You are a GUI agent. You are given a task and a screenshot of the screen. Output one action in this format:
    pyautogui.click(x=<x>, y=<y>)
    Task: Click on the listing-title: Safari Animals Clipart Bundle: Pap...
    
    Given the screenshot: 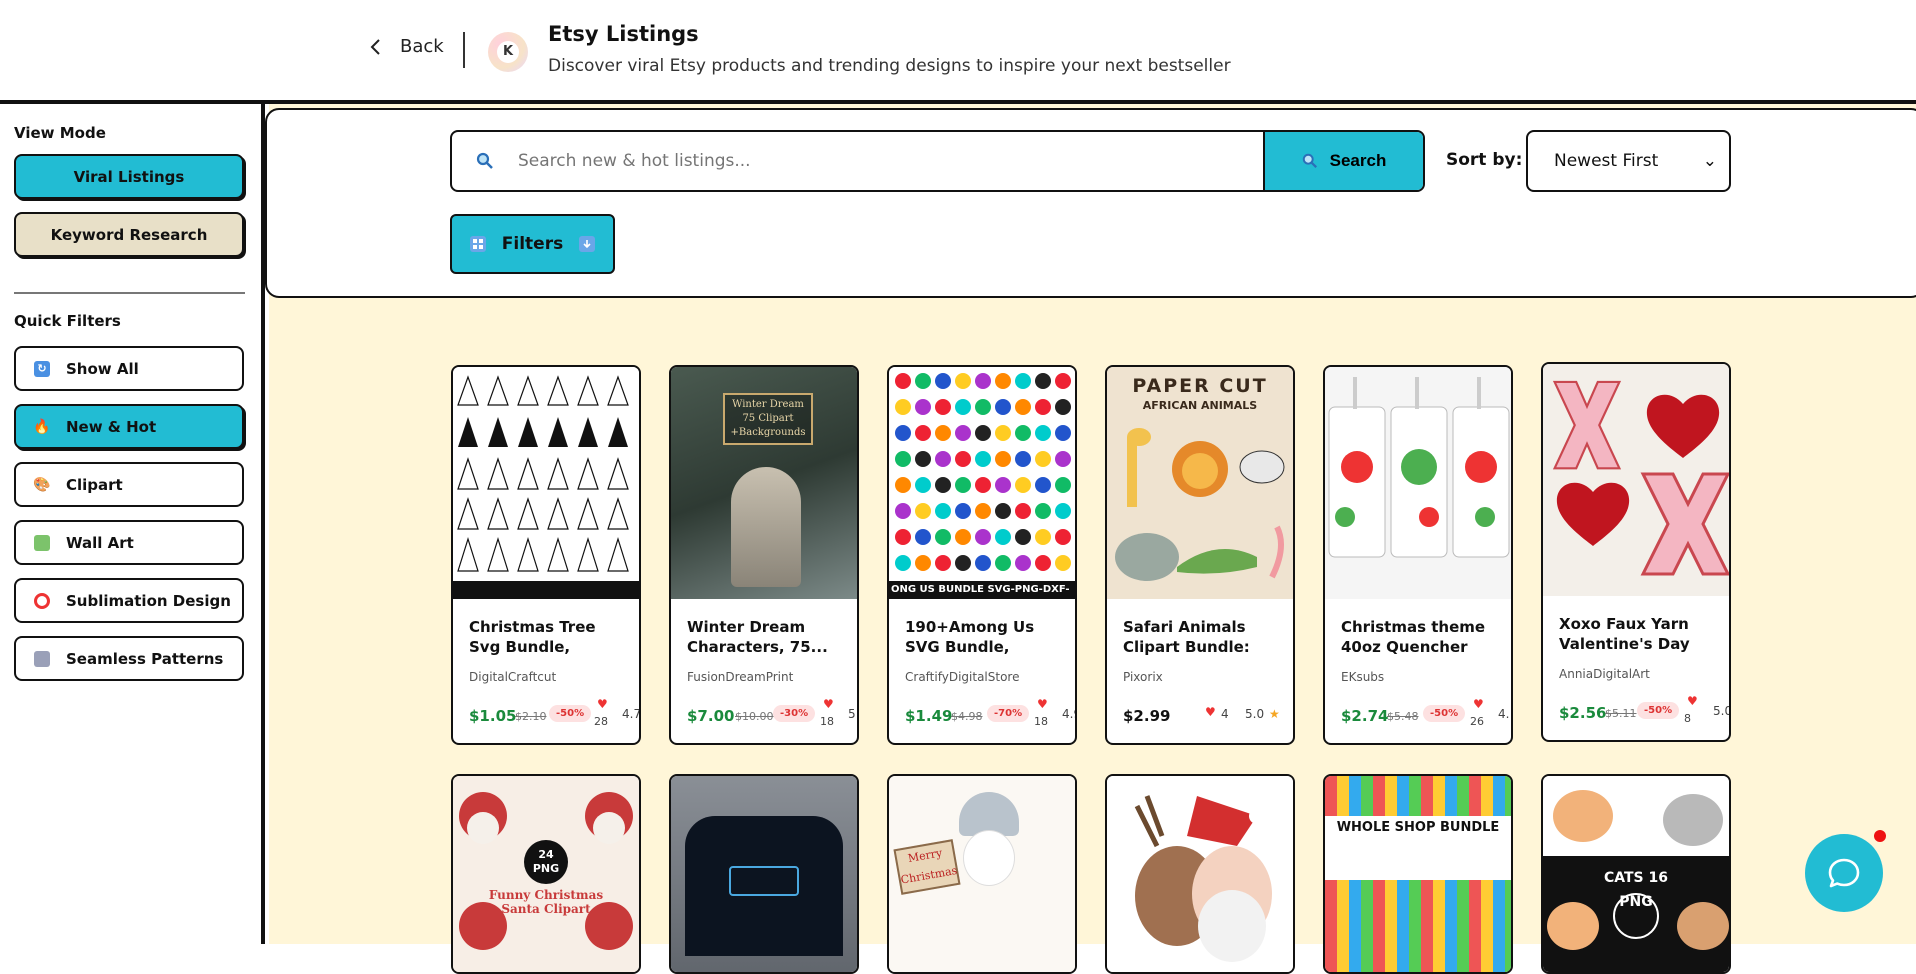 What is the action you would take?
    pyautogui.click(x=1186, y=637)
    